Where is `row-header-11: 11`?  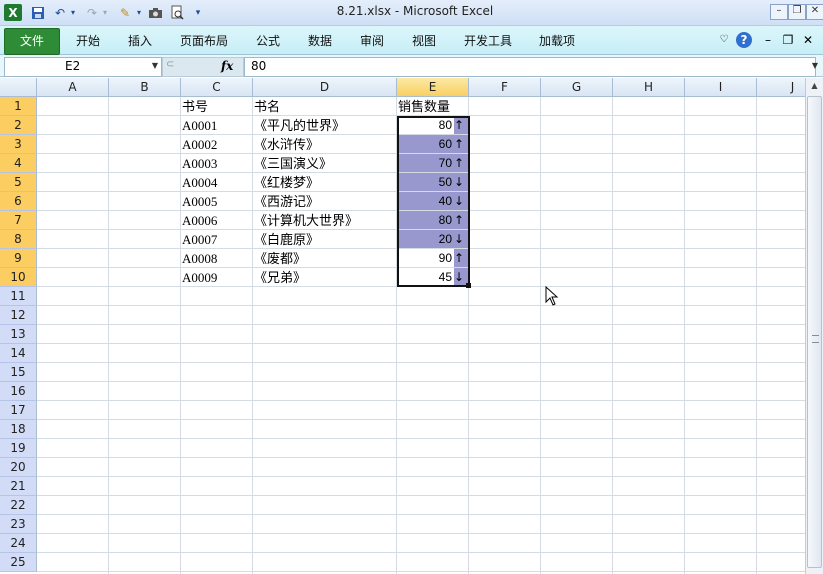 row-header-11: 11 is located at coordinates (18, 296).